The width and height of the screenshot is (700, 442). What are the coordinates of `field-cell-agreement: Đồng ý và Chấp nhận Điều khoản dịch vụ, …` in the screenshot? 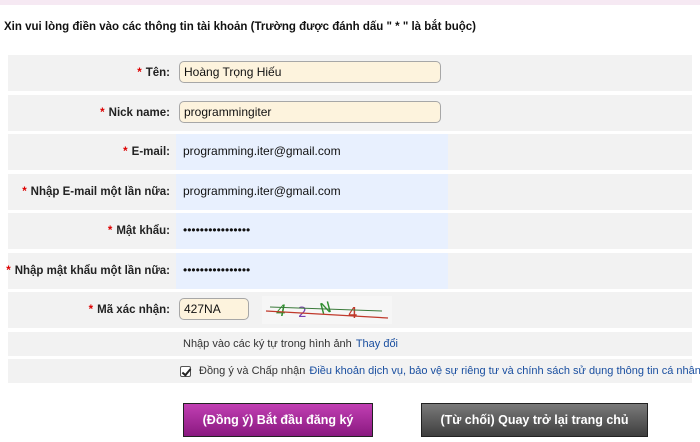 It's located at (438, 371).